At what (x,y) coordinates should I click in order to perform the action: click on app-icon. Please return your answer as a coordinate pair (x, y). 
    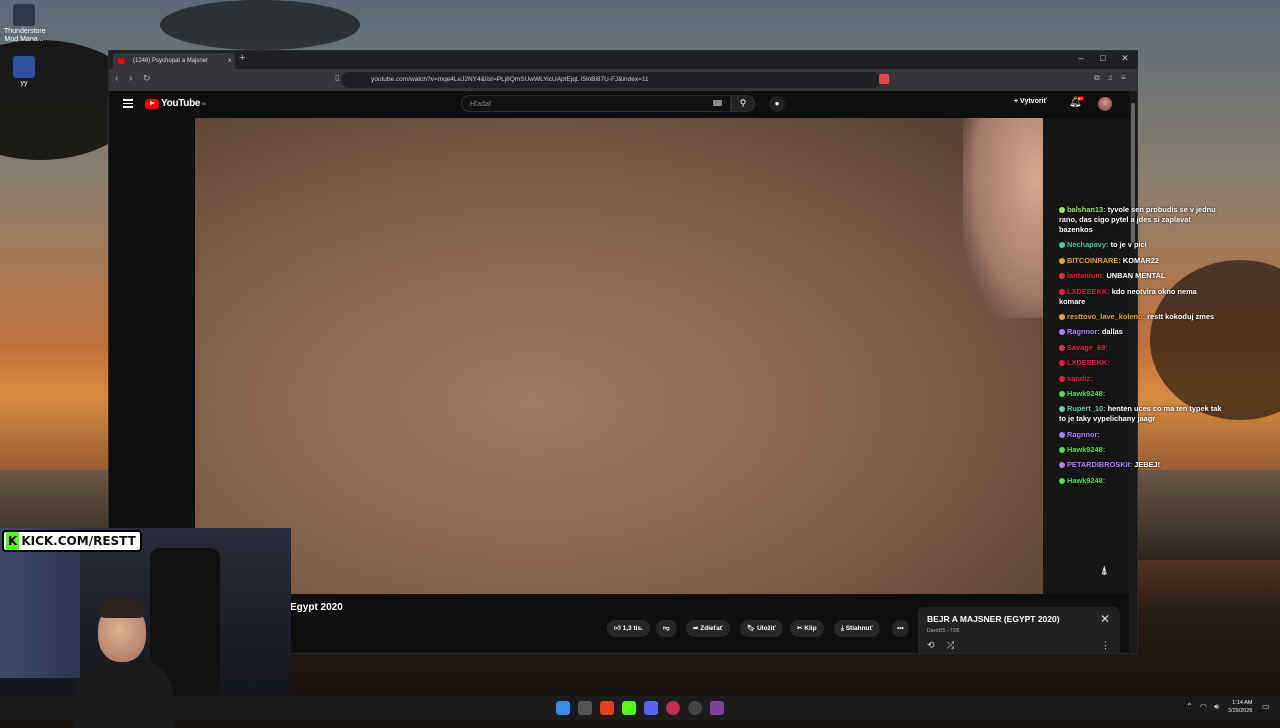
    Looking at the image, I should click on (673, 708).